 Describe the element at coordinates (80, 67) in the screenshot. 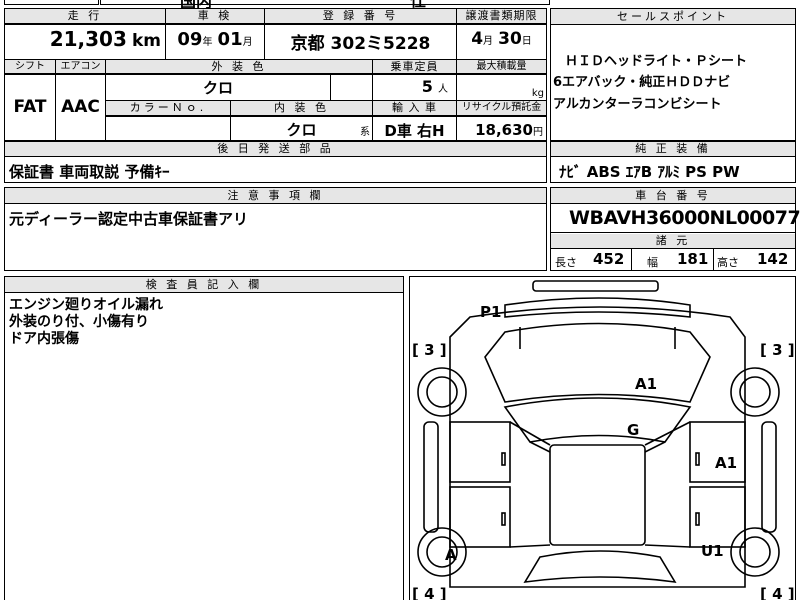

I see `ac-header: エアコン` at that location.